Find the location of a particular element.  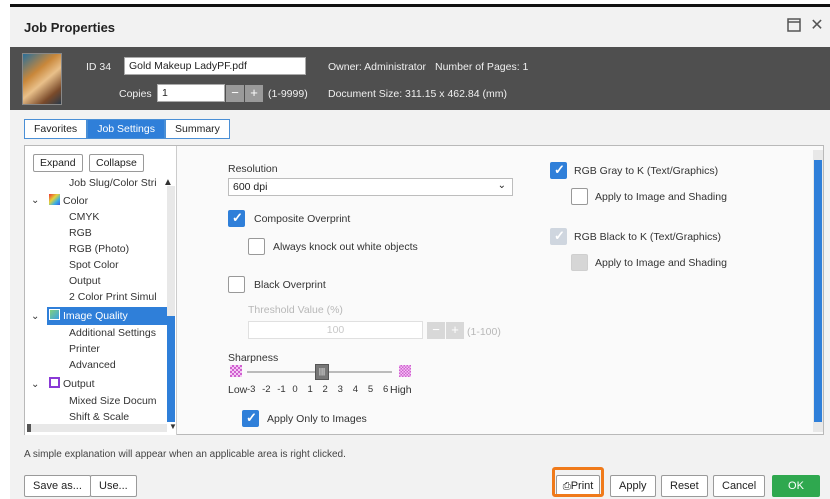

composite-overprint-checkbox is located at coordinates (236, 218).